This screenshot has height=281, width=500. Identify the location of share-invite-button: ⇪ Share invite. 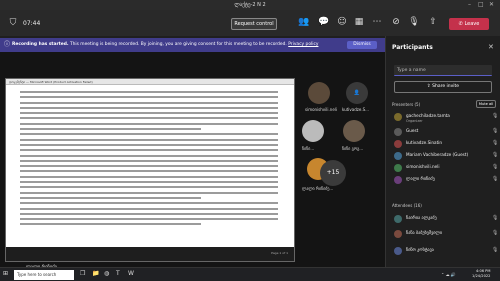
(443, 87).